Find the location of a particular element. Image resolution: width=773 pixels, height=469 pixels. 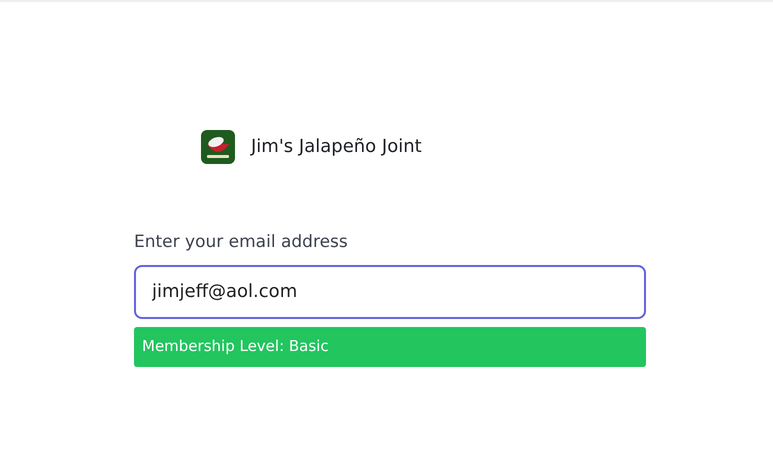

membership-banner: Membership Level: Basic is located at coordinates (390, 346).